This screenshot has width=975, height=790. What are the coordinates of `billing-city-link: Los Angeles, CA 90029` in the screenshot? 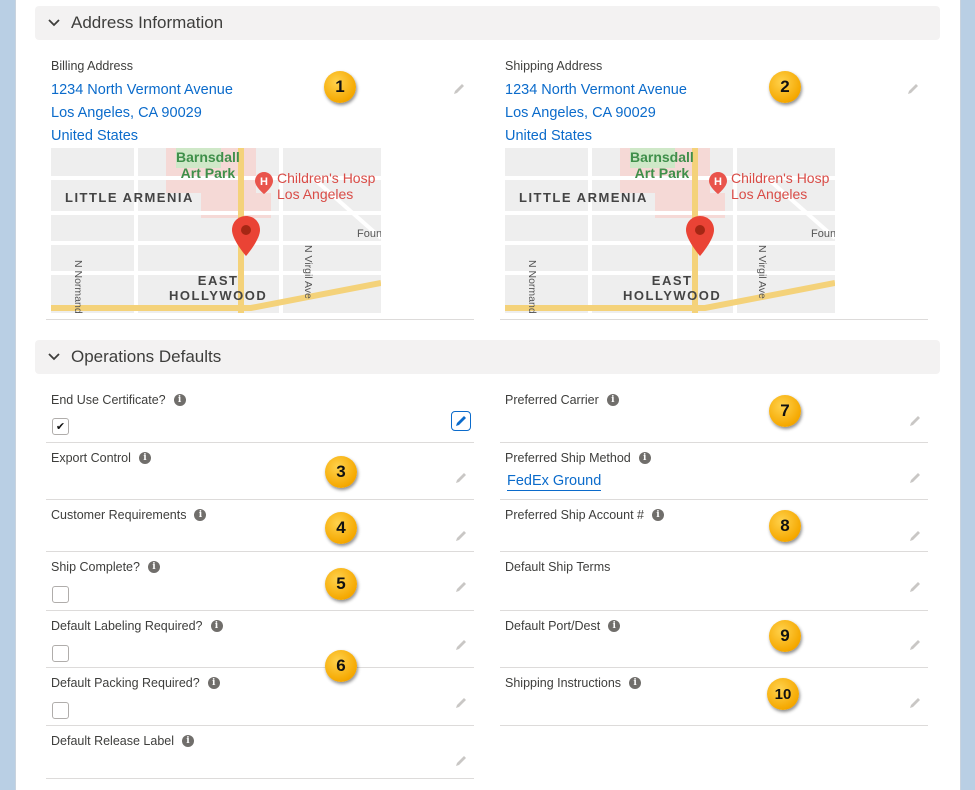 It's located at (142, 113).